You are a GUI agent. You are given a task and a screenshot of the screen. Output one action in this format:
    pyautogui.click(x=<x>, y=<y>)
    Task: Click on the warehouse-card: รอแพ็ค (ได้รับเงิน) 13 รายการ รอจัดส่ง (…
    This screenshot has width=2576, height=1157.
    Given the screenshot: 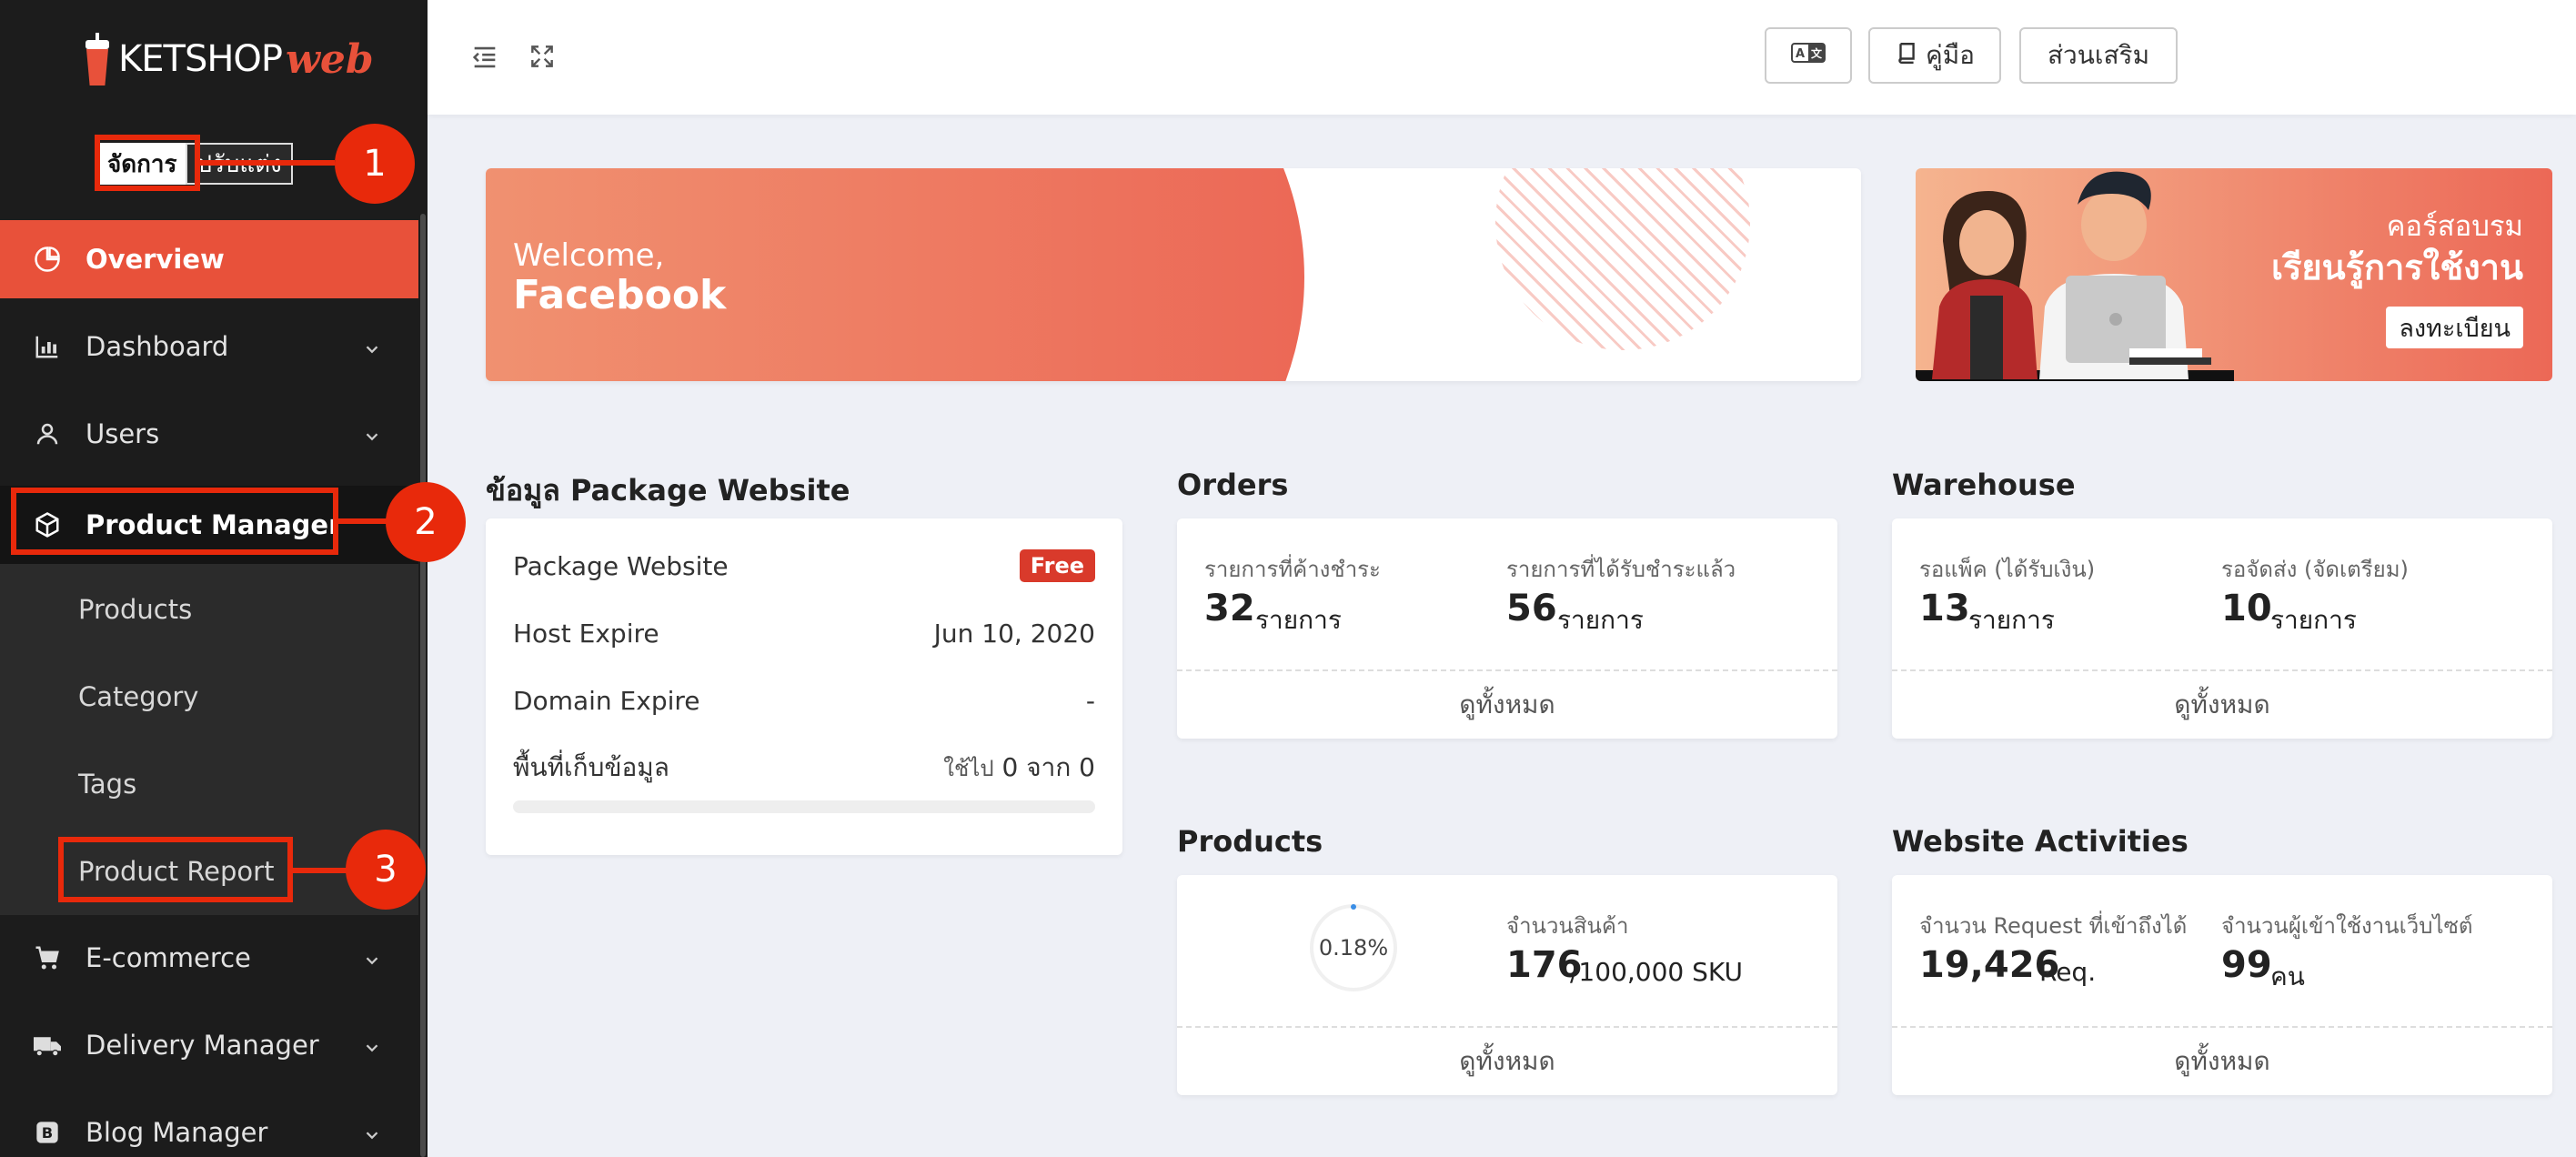 What is the action you would take?
    pyautogui.click(x=2222, y=628)
    